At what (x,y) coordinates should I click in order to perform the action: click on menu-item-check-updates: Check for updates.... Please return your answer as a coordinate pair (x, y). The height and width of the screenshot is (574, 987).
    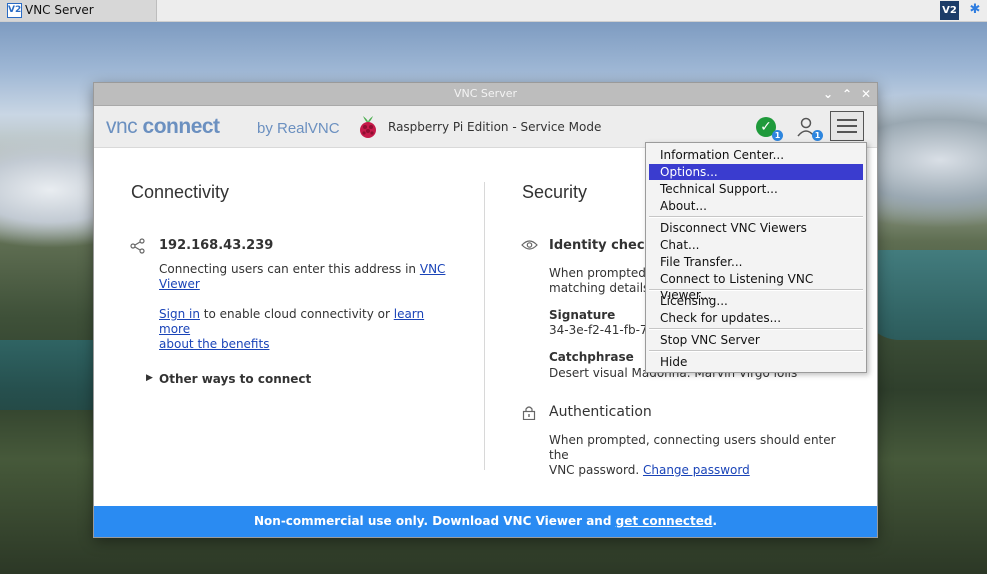
    Looking at the image, I should click on (756, 318).